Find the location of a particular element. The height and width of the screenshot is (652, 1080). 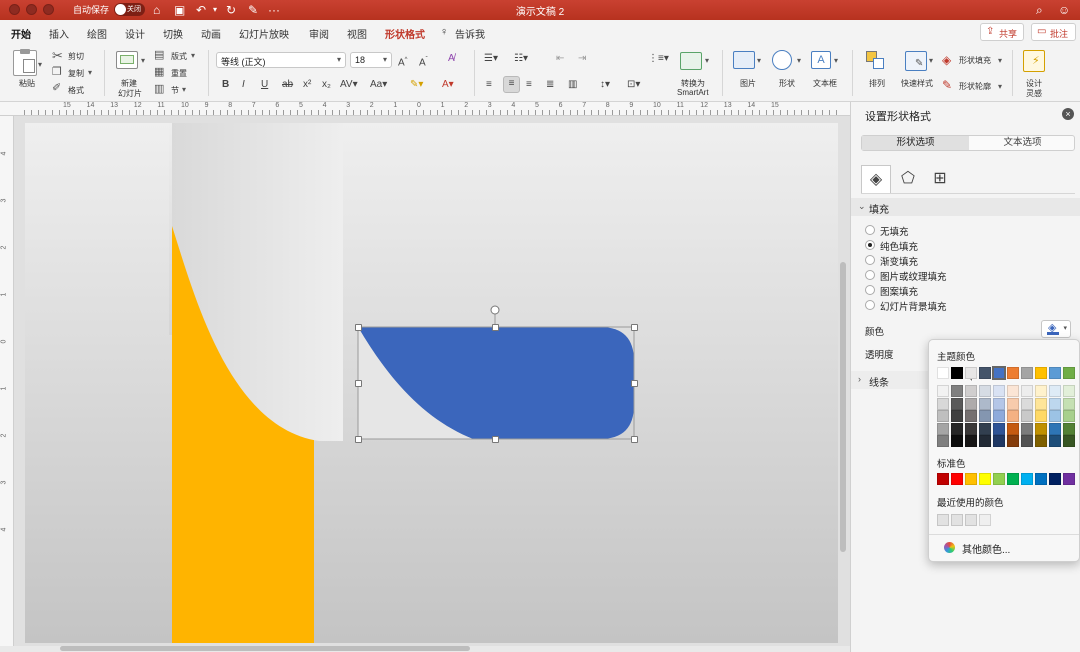

shape-icon is located at coordinates (782, 60).